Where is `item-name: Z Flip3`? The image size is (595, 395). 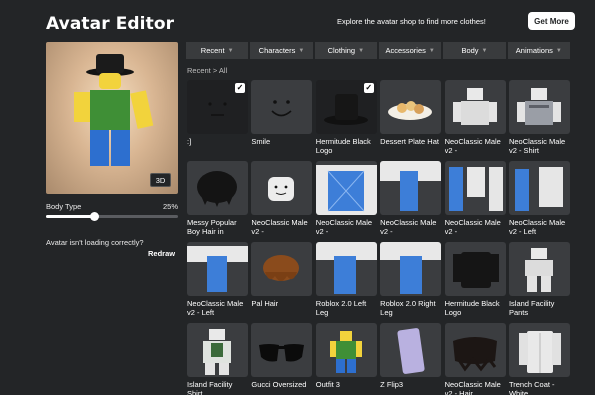
item-name: Z Flip3 is located at coordinates (392, 384).